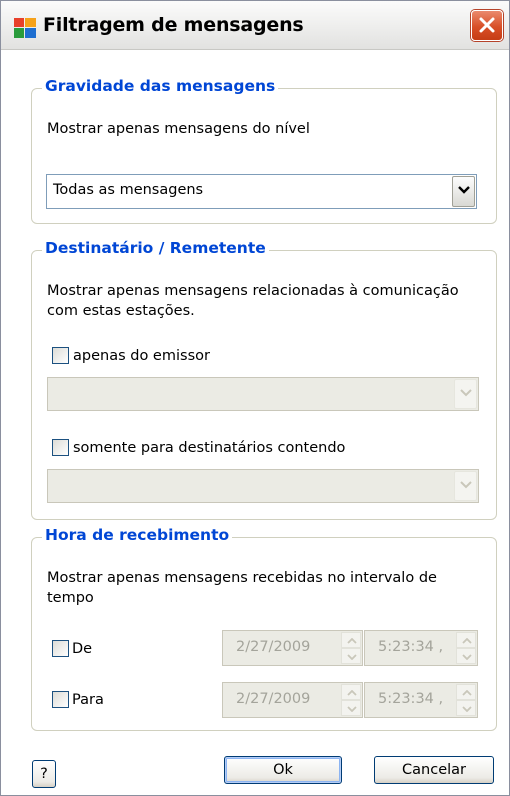 Image resolution: width=510 pixels, height=796 pixels. Describe the element at coordinates (273, 699) in the screenshot. I see `to-date-value: 2/27/2009` at that location.